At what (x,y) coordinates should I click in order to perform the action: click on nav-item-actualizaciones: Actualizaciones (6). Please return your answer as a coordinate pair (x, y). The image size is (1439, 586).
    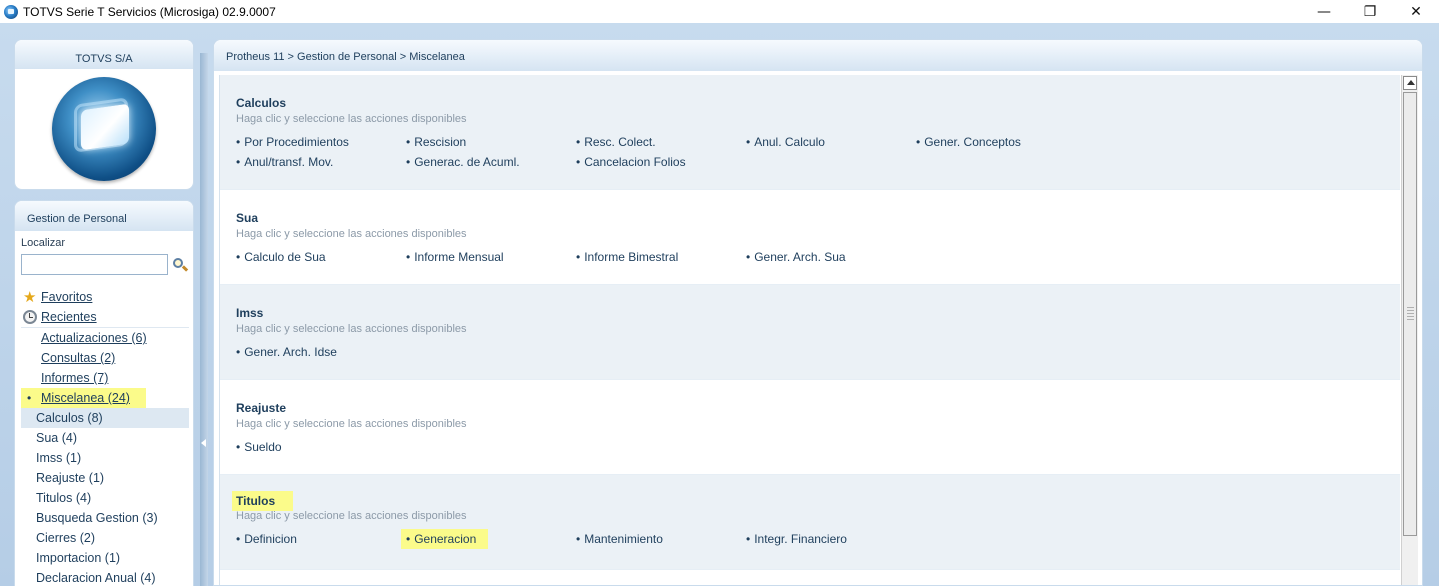
    Looking at the image, I should click on (105, 338).